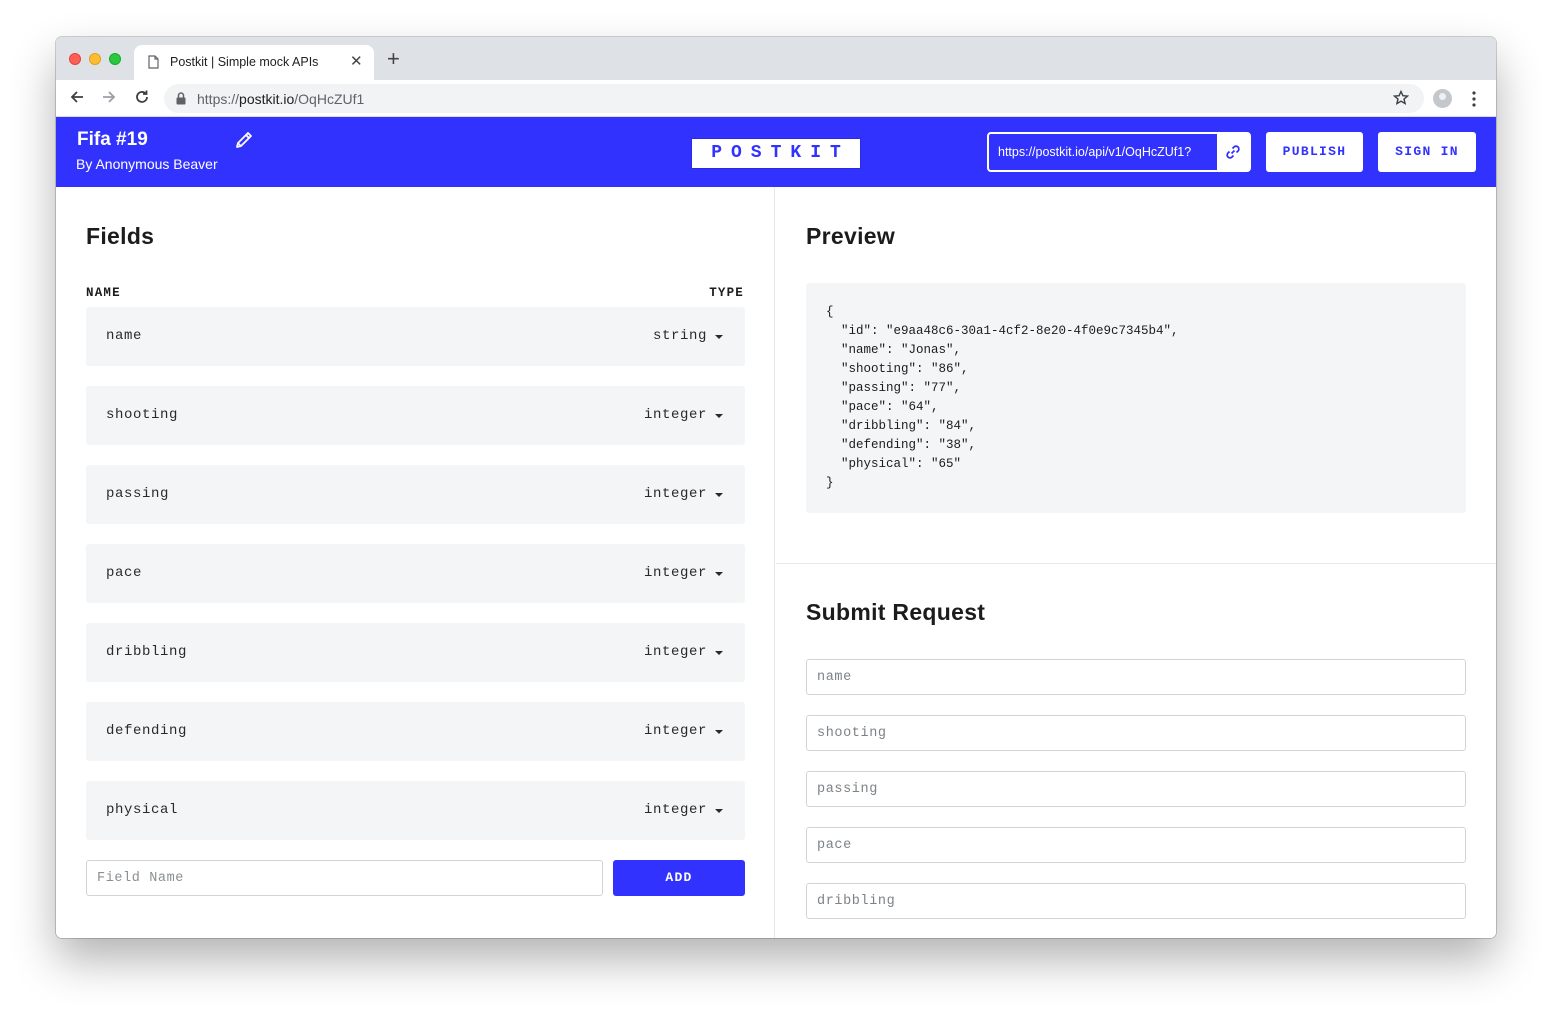 The width and height of the screenshot is (1552, 1012). I want to click on submit-request-title: Submit Request, so click(896, 612).